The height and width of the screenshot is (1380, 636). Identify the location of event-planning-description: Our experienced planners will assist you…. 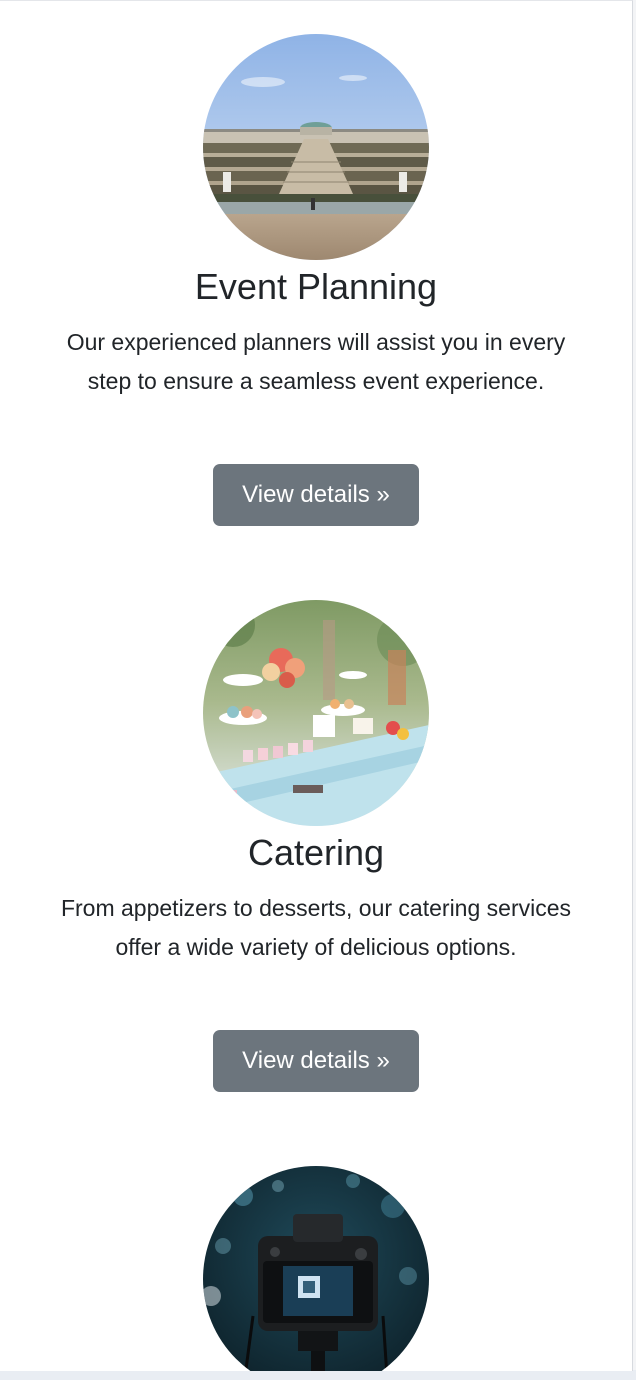
(316, 361).